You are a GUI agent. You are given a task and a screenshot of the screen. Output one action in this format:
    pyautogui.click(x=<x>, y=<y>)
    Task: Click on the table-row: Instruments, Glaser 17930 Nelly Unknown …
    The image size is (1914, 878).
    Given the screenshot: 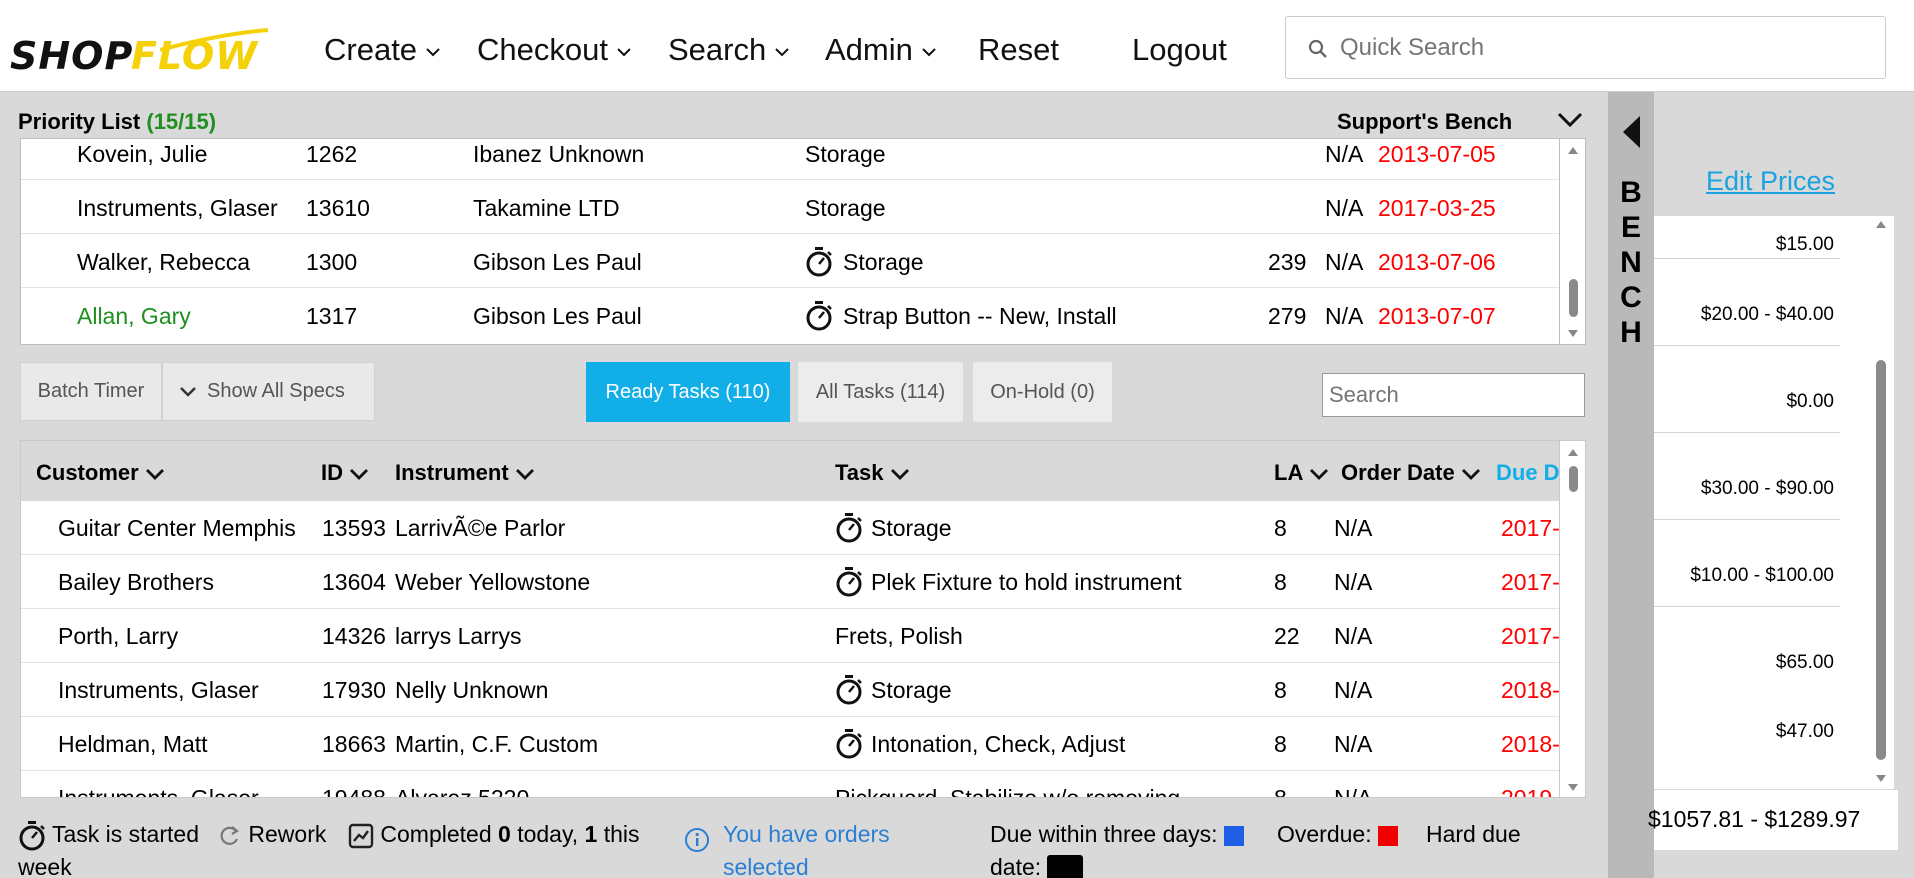 What is the action you would take?
    pyautogui.click(x=790, y=690)
    